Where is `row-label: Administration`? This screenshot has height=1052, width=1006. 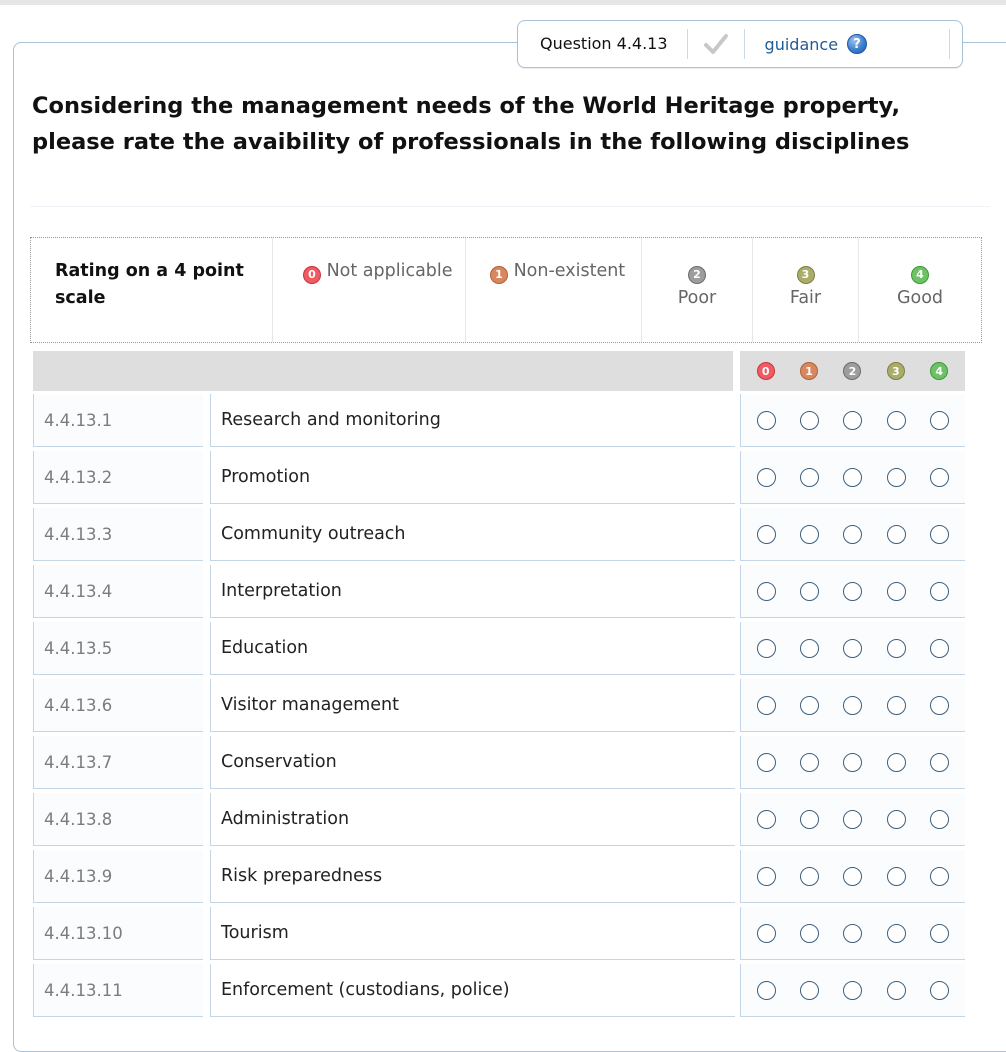
row-label: Administration is located at coordinates (472, 819).